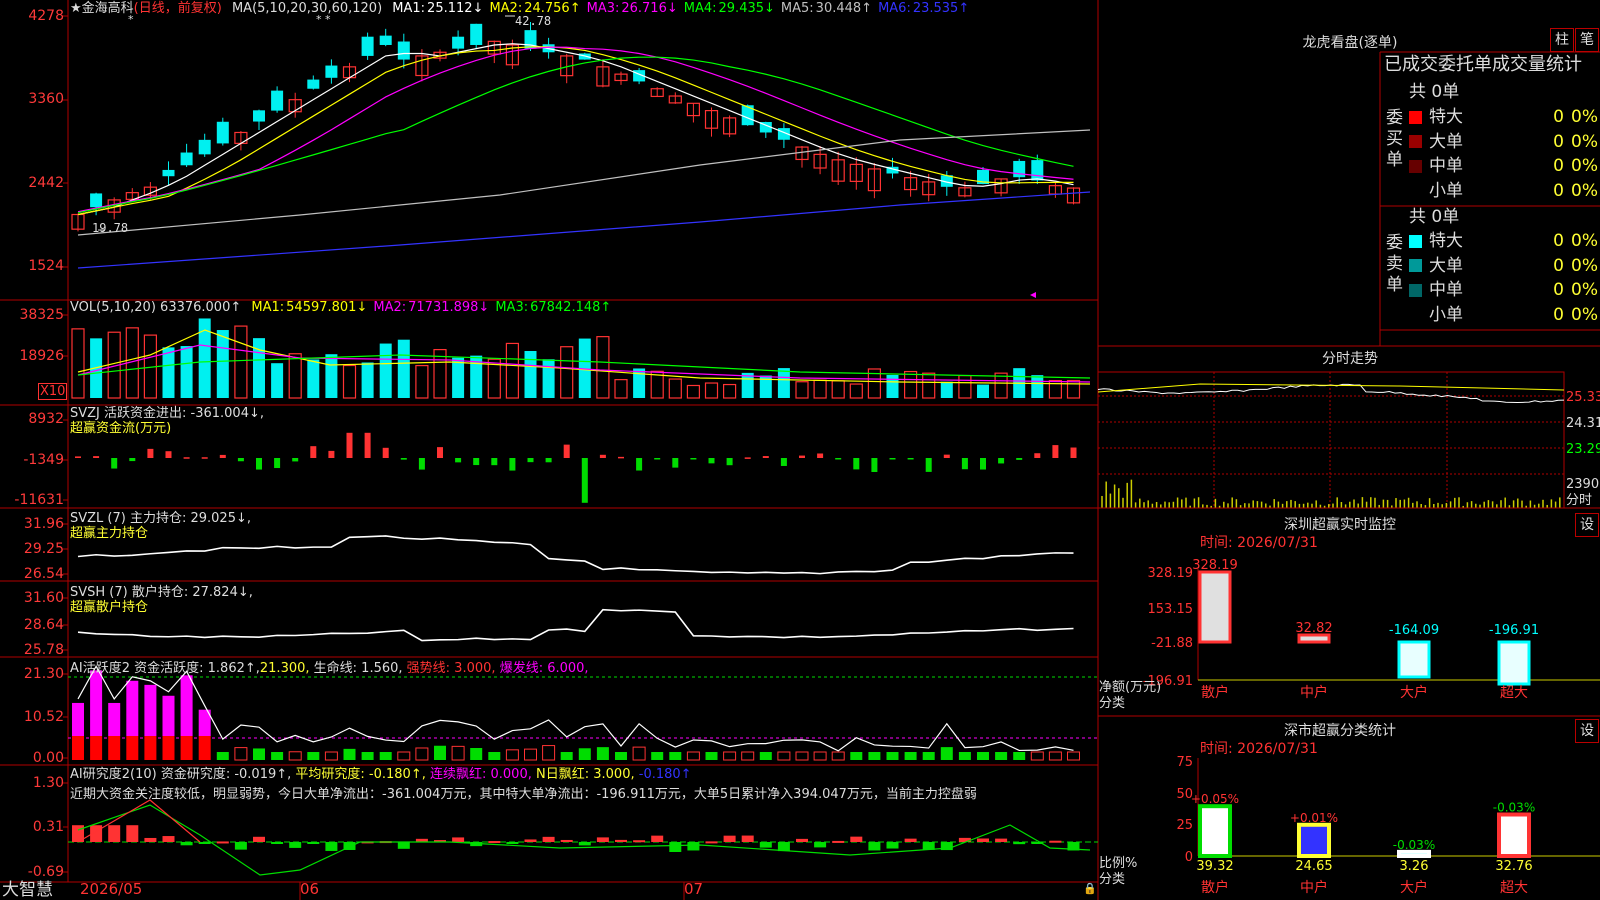 The image size is (1600, 900). I want to click on intraday-avg-line, so click(1331, 388).